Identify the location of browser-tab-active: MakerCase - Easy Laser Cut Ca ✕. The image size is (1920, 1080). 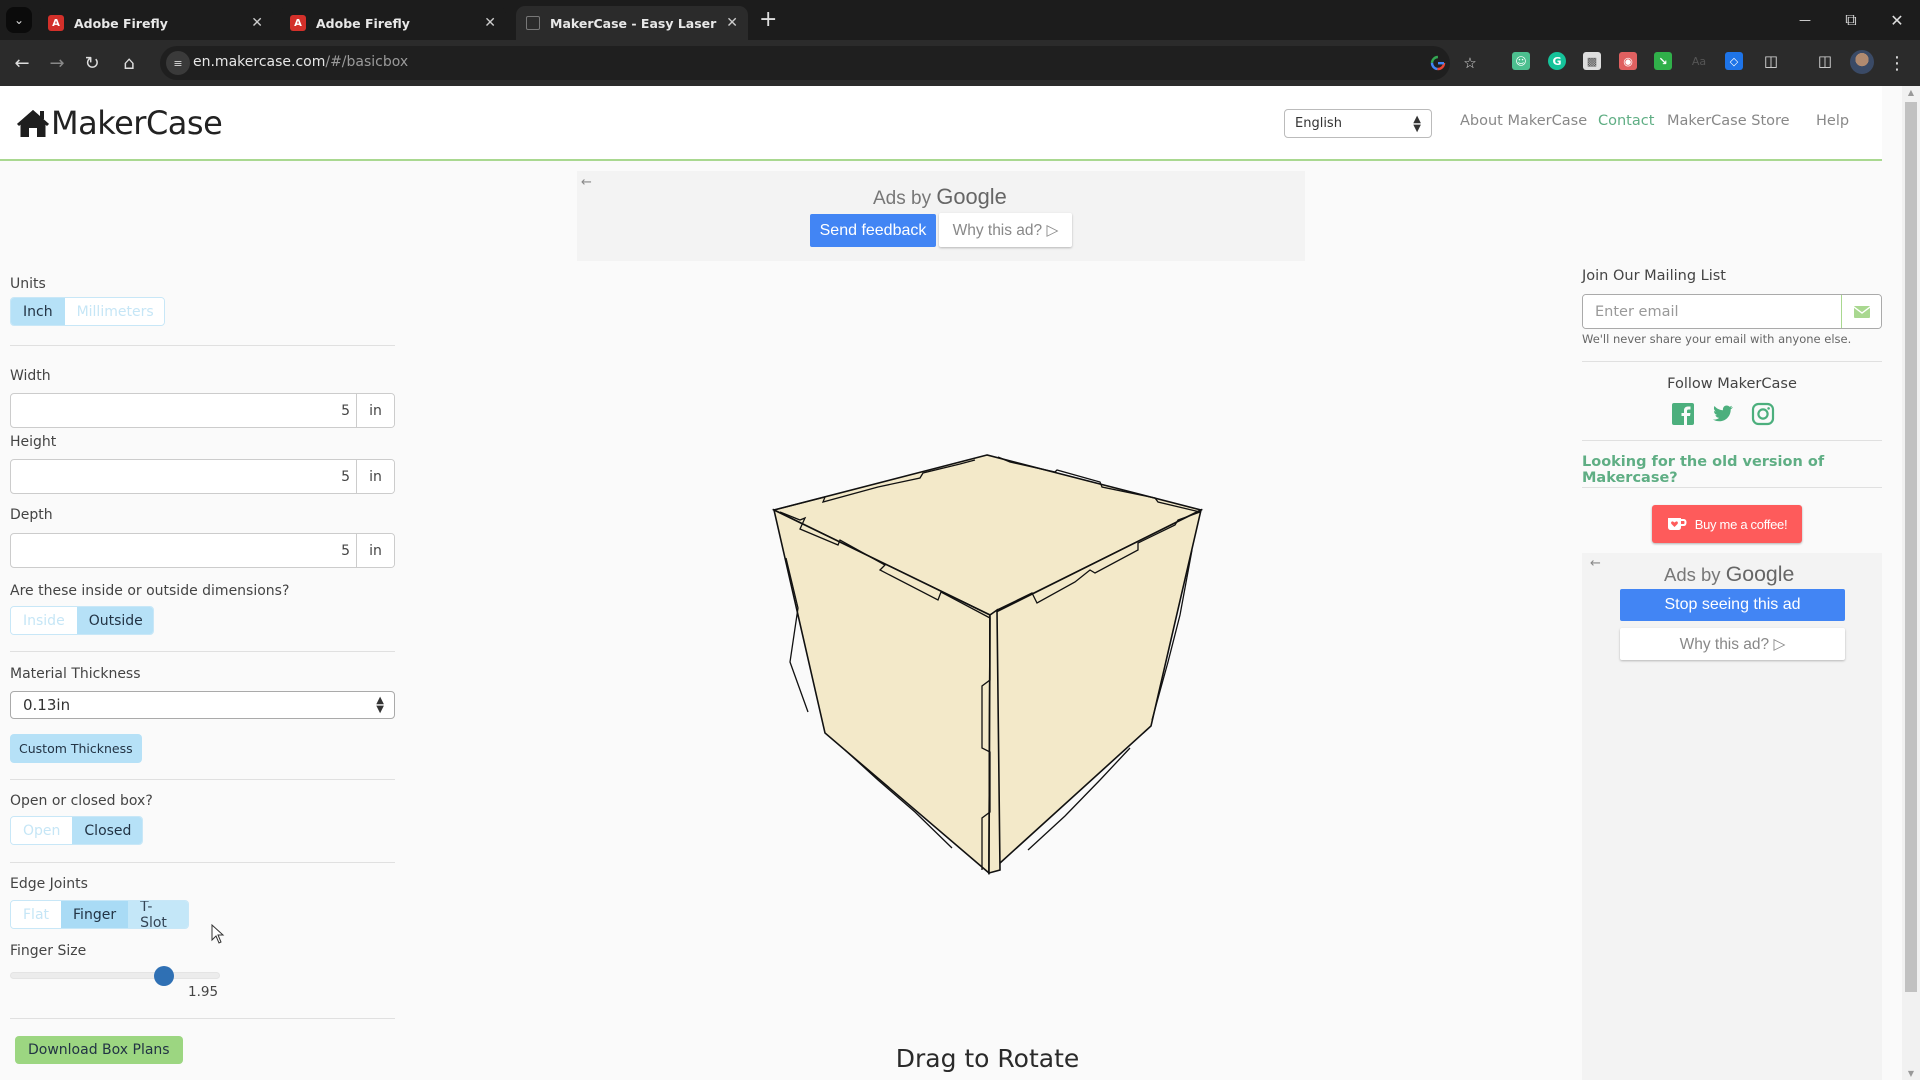
(632, 23).